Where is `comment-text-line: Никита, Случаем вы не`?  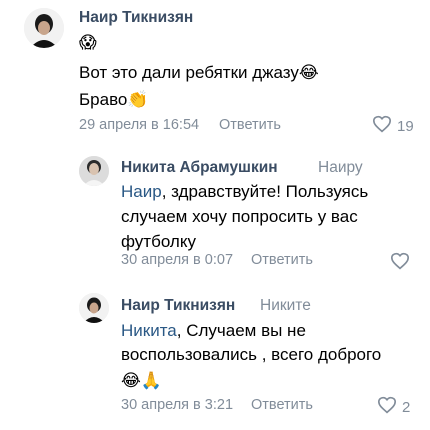 comment-text-line: Никита, Случаем вы не is located at coordinates (213, 331).